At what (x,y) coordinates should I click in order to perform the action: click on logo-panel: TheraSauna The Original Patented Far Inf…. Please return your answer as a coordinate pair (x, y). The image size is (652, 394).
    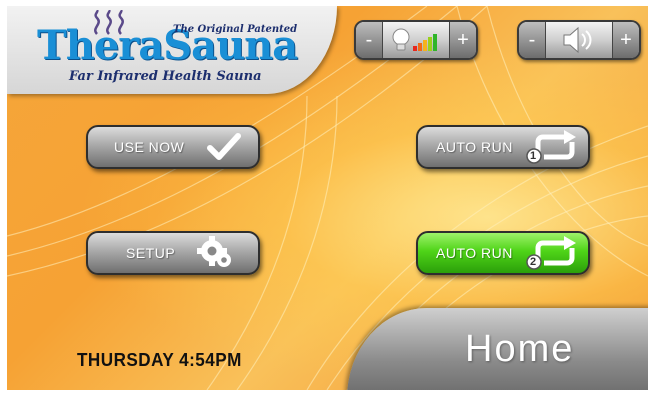
    Looking at the image, I should click on (172, 50).